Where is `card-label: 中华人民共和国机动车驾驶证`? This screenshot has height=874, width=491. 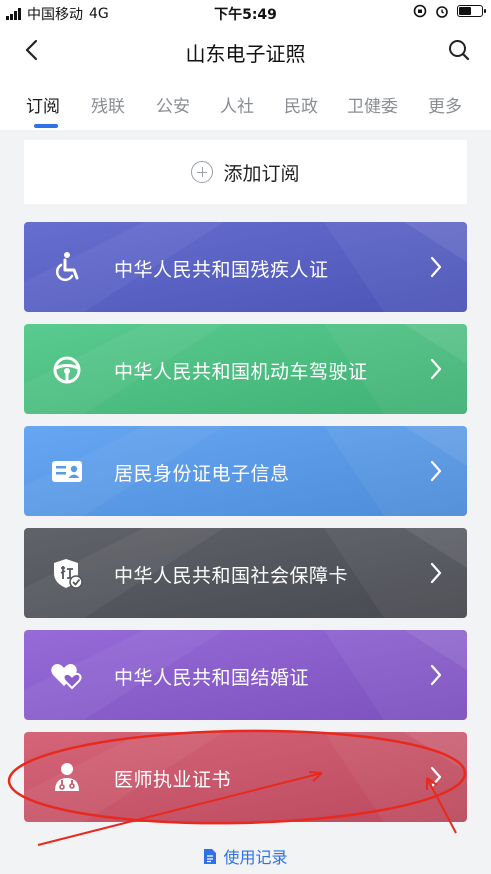
card-label: 中华人民共和国机动车驾驶证 is located at coordinates (241, 372).